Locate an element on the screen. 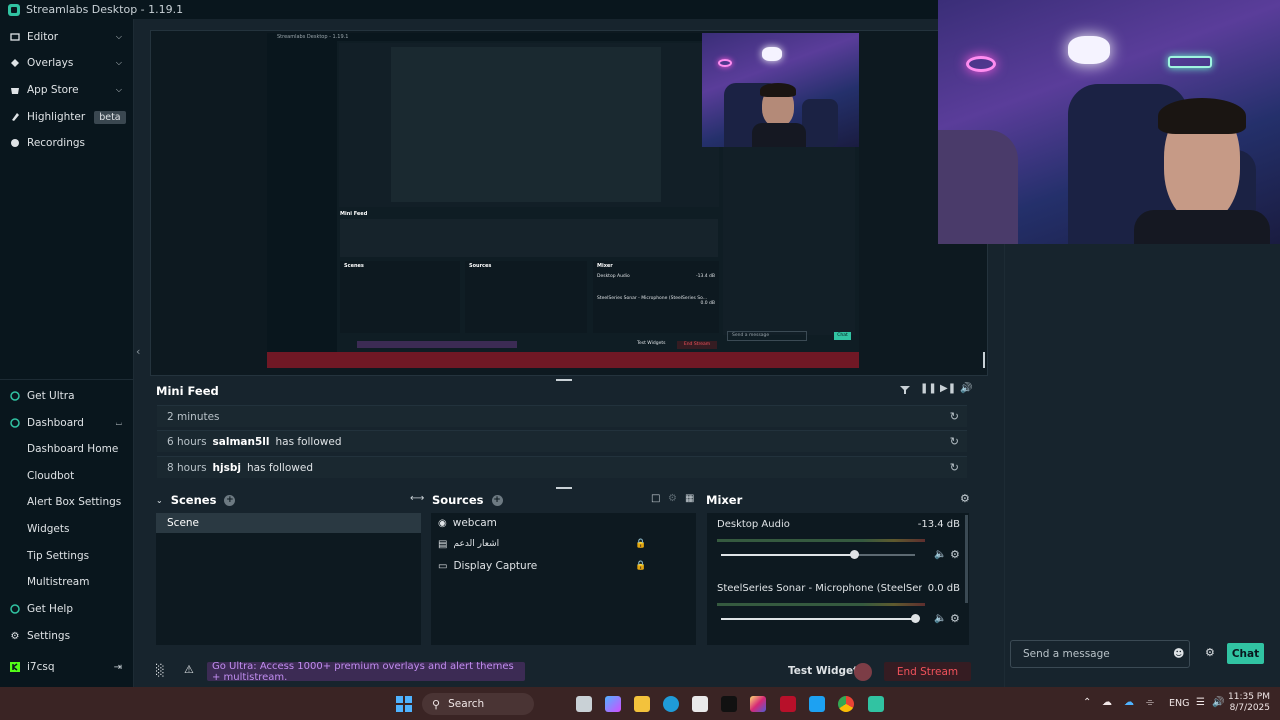  taskbar-clock: 11:35 PM 8/7/2025 is located at coordinates (1248, 703).